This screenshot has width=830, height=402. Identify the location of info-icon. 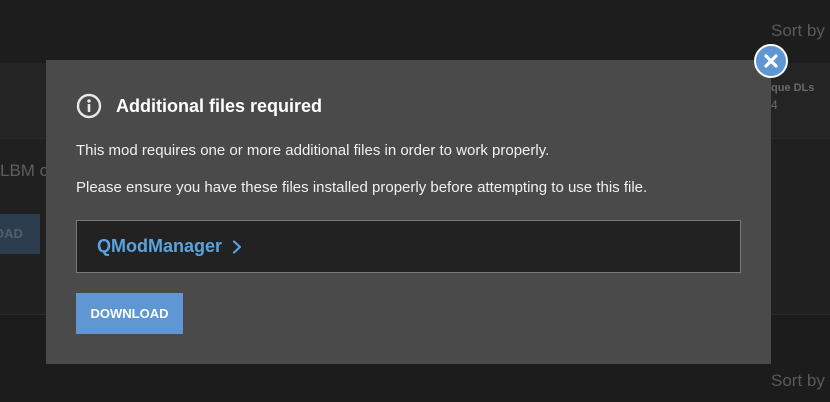
(89, 106).